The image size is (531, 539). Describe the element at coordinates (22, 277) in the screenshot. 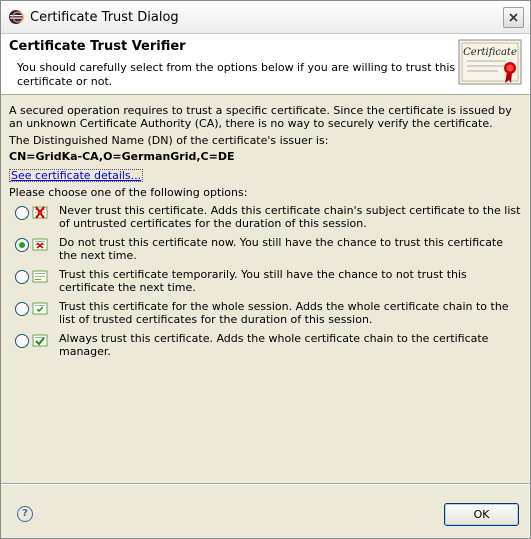

I see `radio-trust-temporarily` at that location.